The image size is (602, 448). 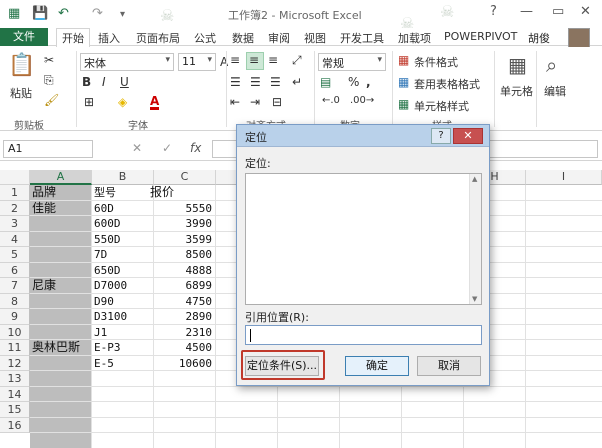 I want to click on editing-button: 编辑, so click(x=555, y=91).